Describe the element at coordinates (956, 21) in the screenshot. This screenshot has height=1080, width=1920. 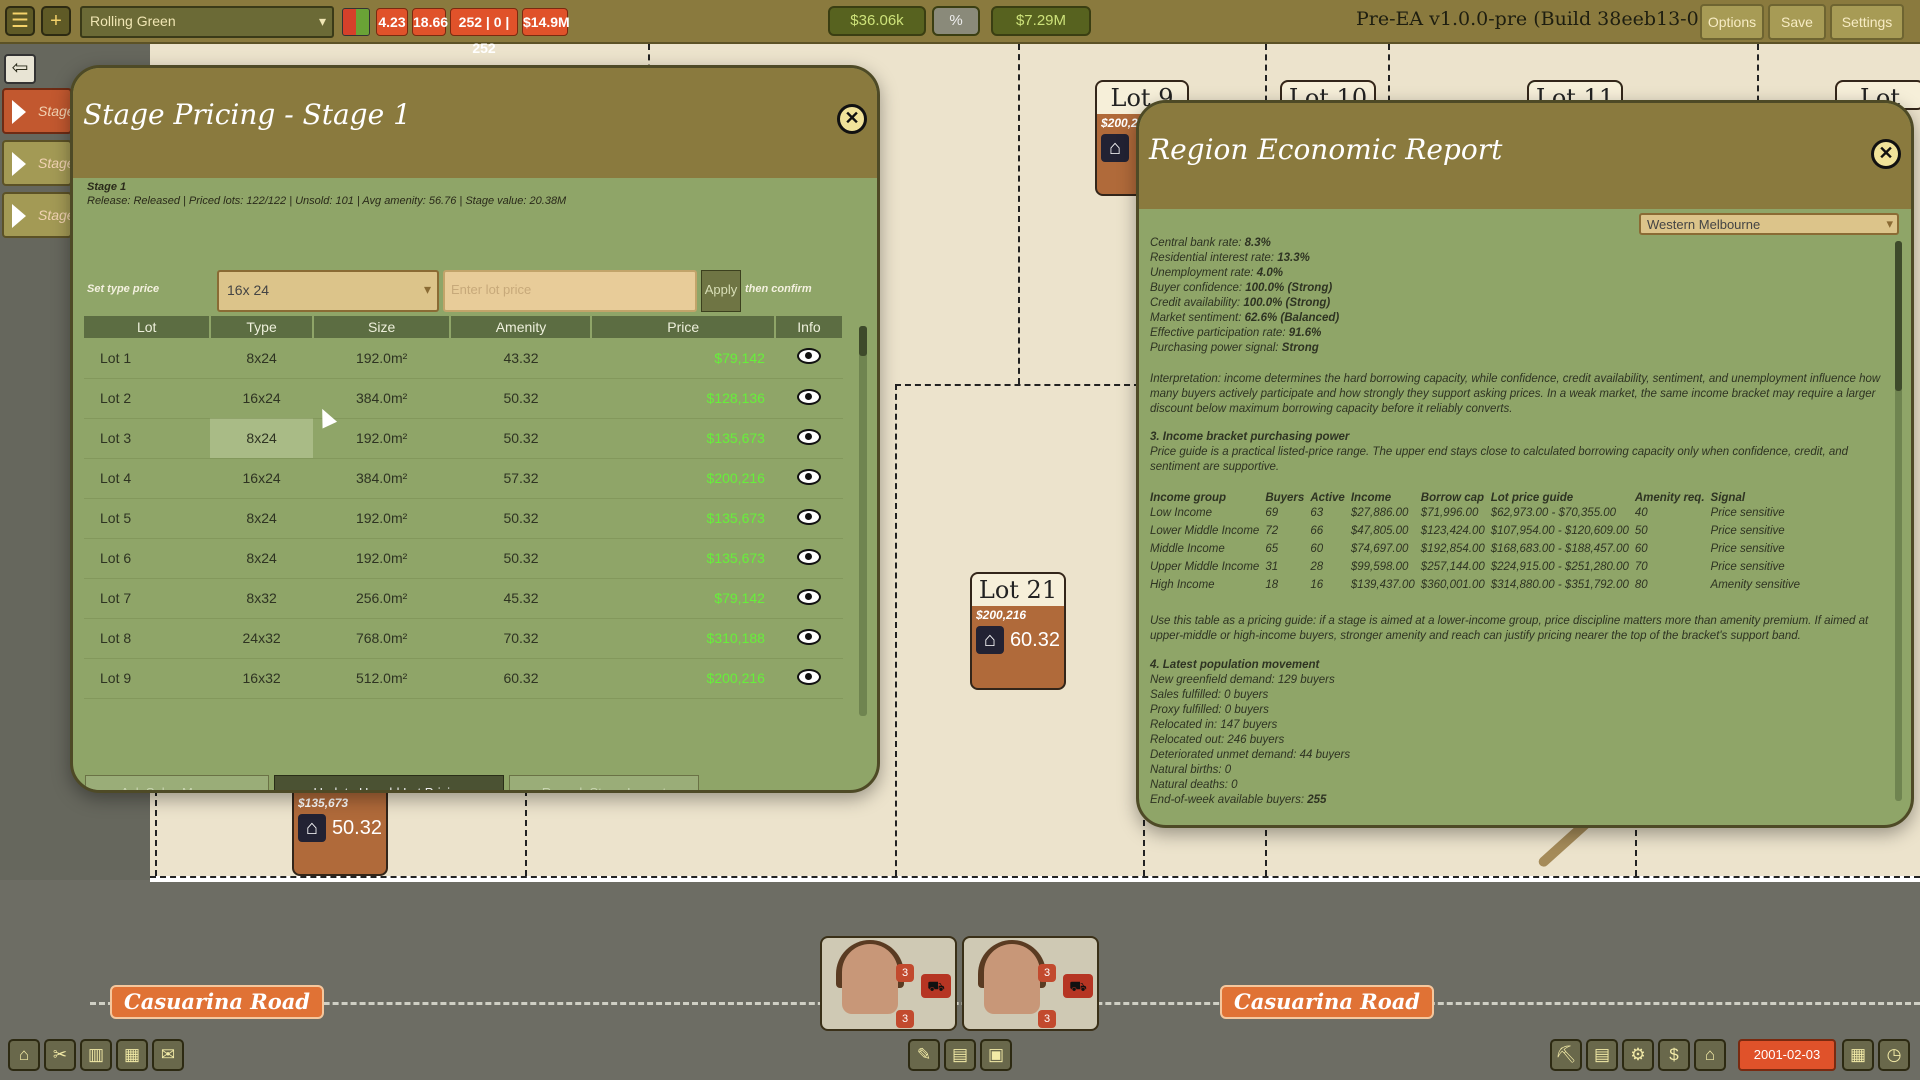
I see `percent-icon: %` at that location.